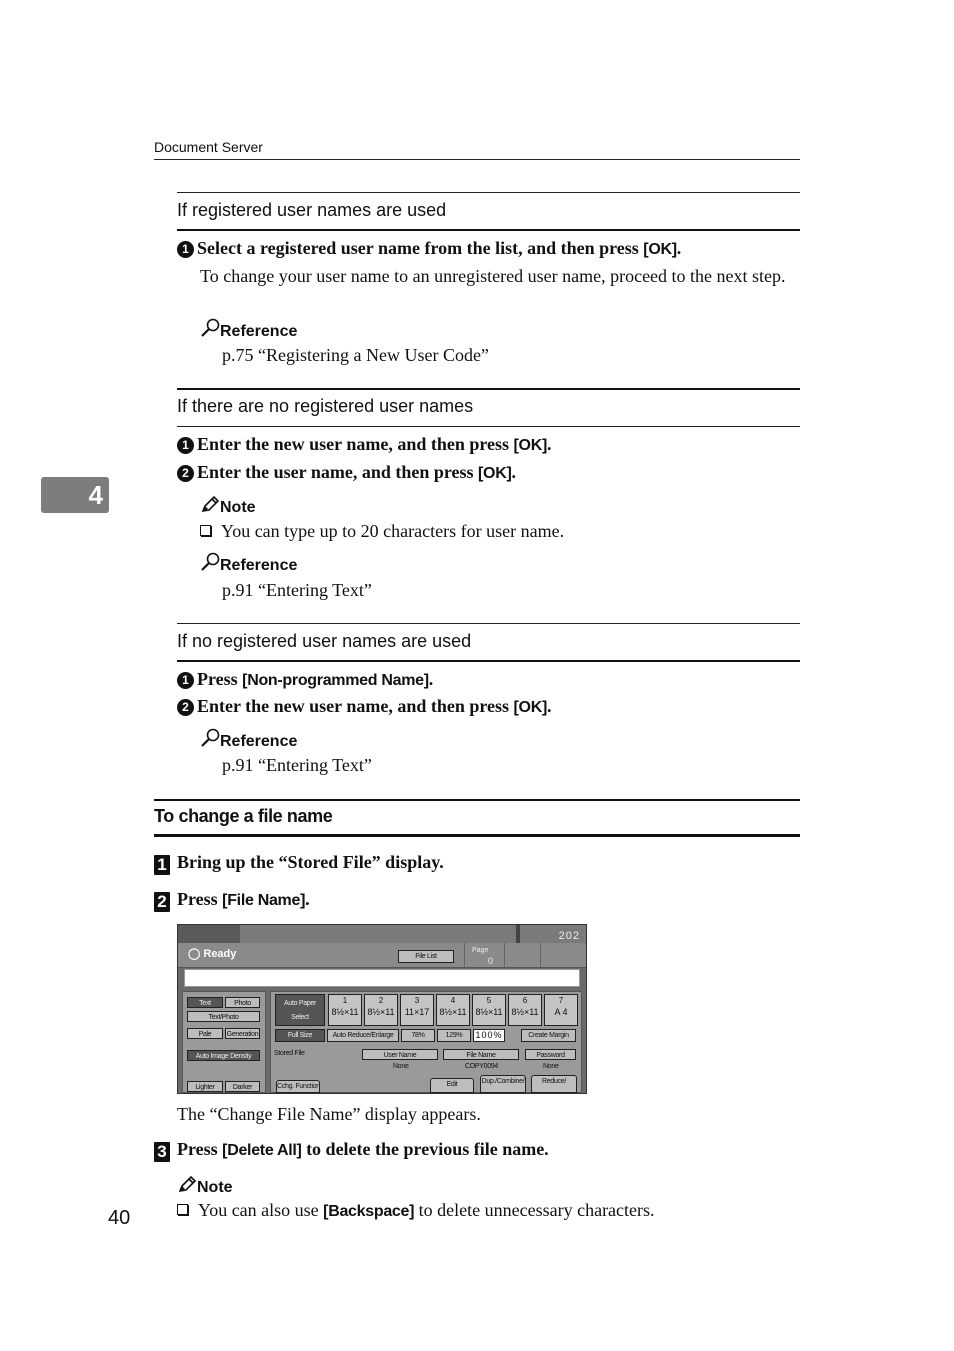 The height and width of the screenshot is (1351, 954). What do you see at coordinates (242, 1033) in the screenshot?
I see `generation-button: Generation` at bounding box center [242, 1033].